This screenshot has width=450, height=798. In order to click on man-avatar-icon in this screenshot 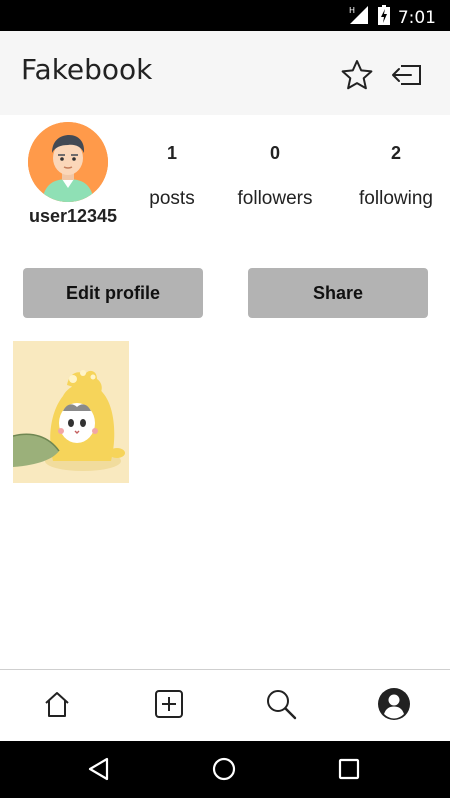, I will do `click(68, 162)`.